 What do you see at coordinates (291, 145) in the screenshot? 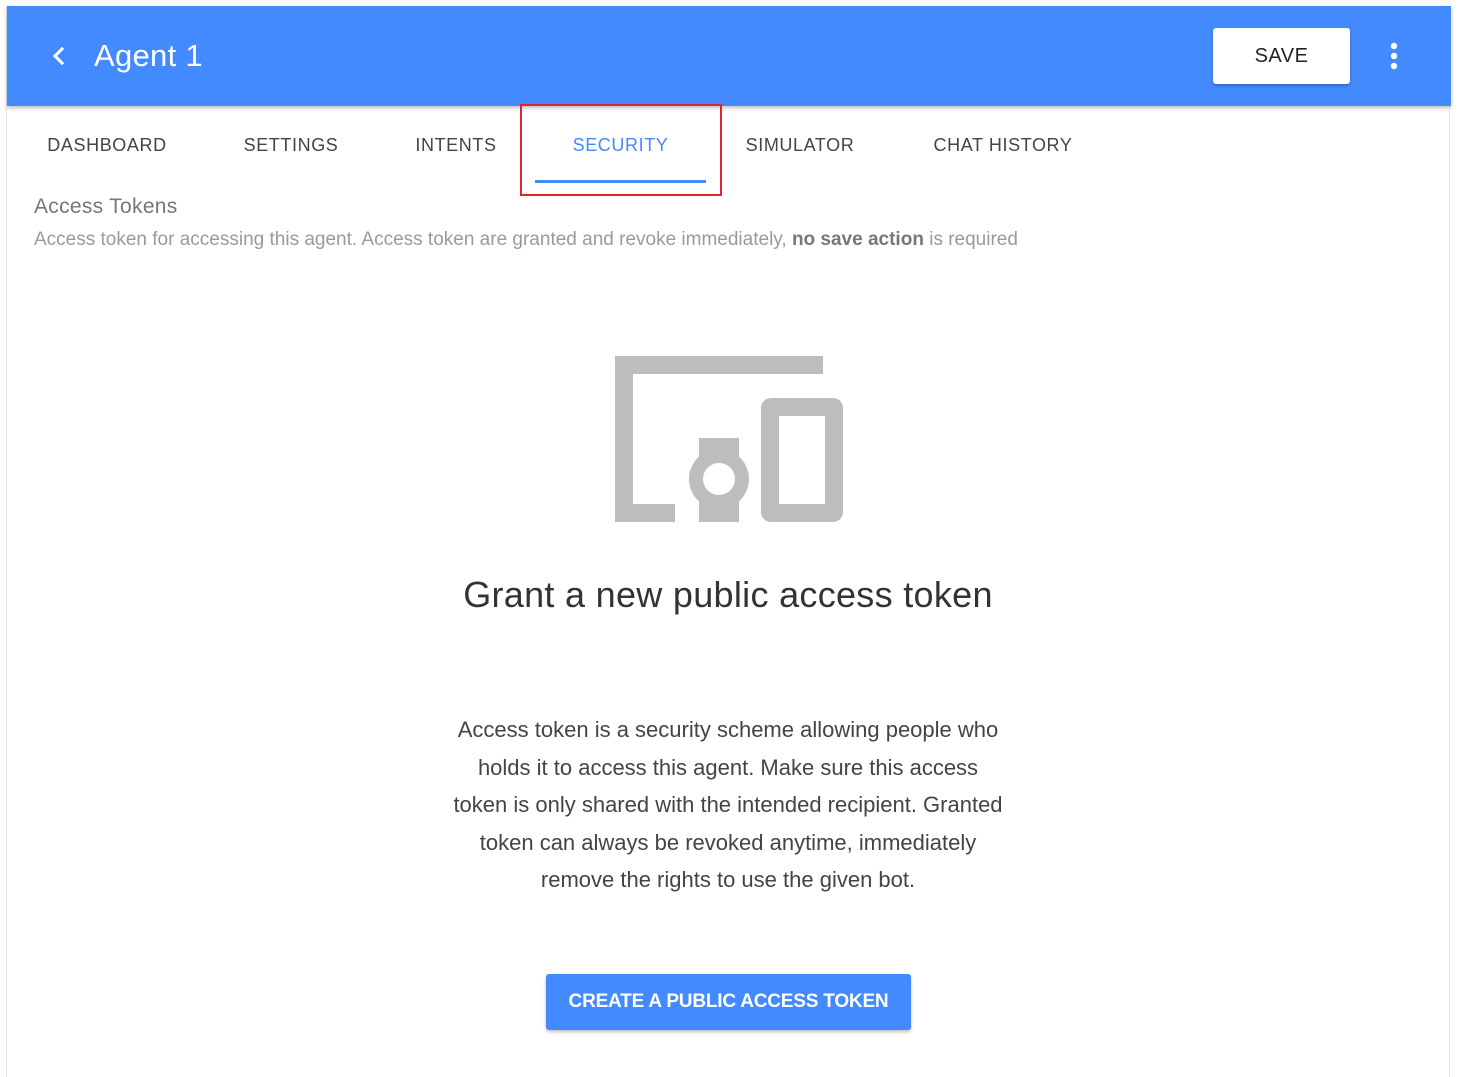
I see `tab-settings: SETTINGS` at bounding box center [291, 145].